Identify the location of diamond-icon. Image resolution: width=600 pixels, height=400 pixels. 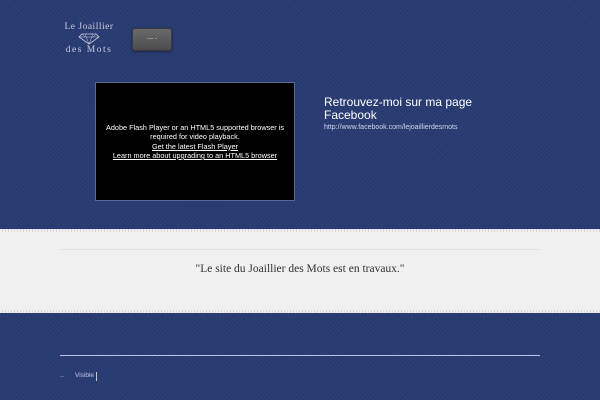
(89, 39).